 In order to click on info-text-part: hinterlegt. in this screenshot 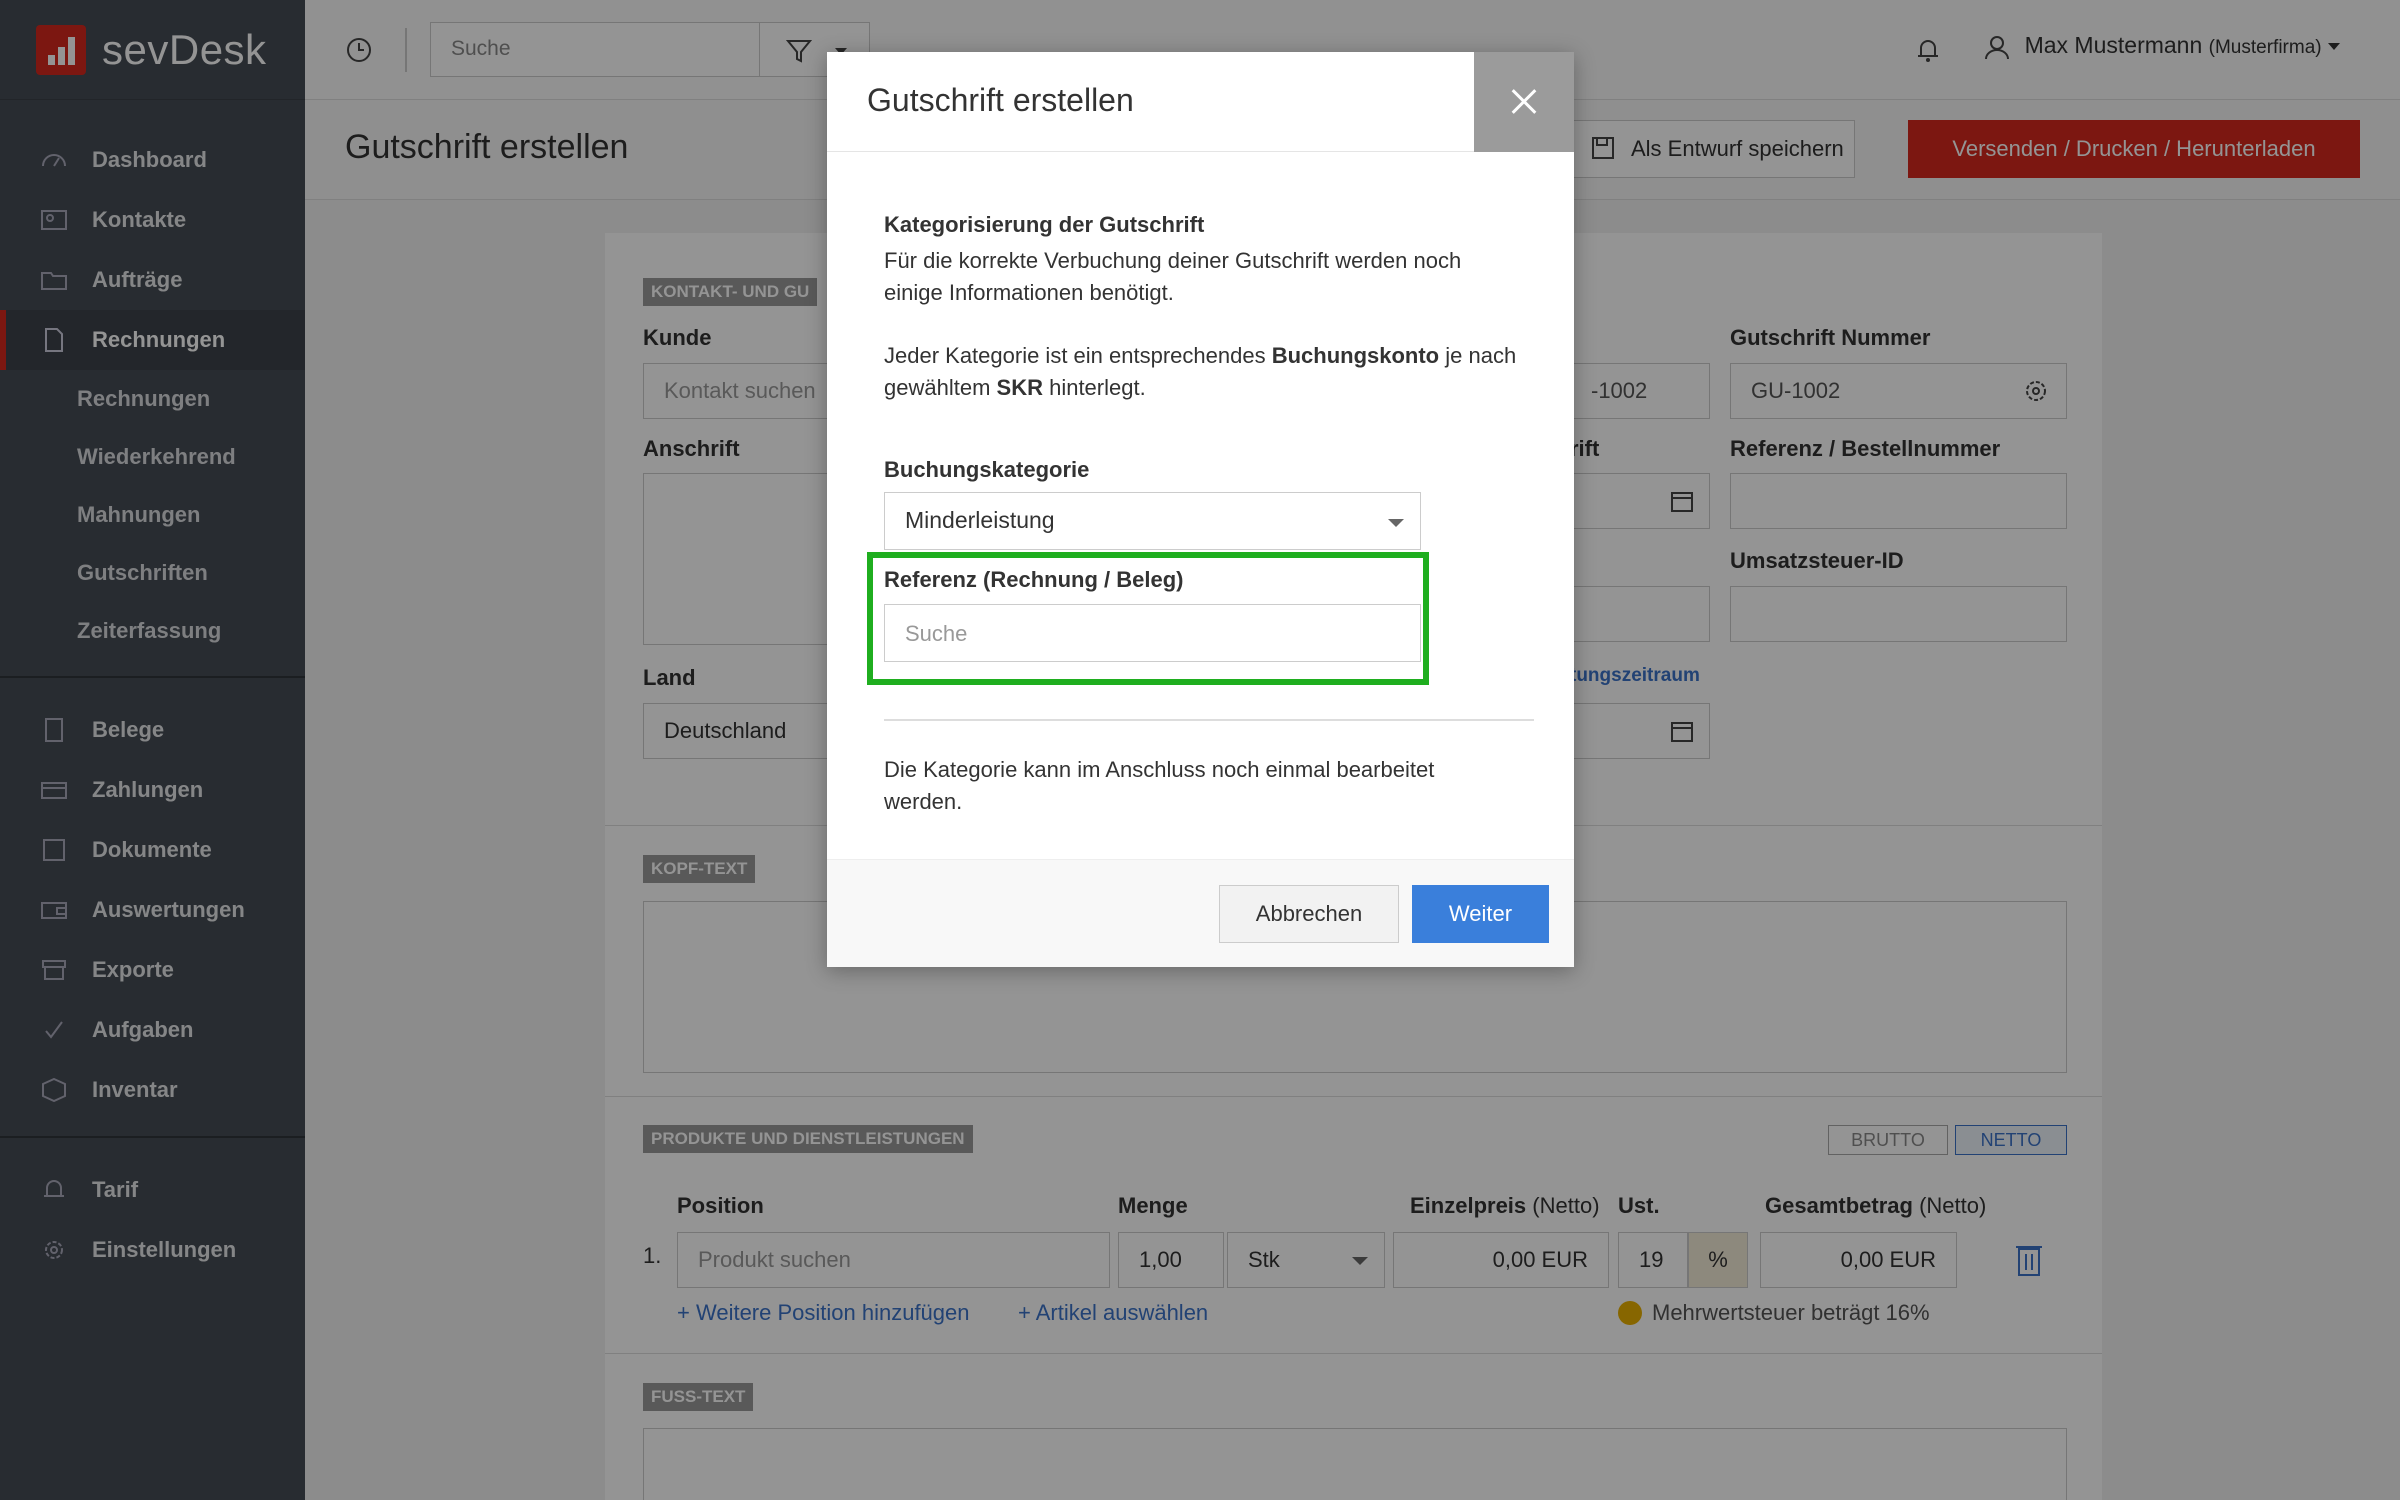, I will do `click(1094, 387)`.